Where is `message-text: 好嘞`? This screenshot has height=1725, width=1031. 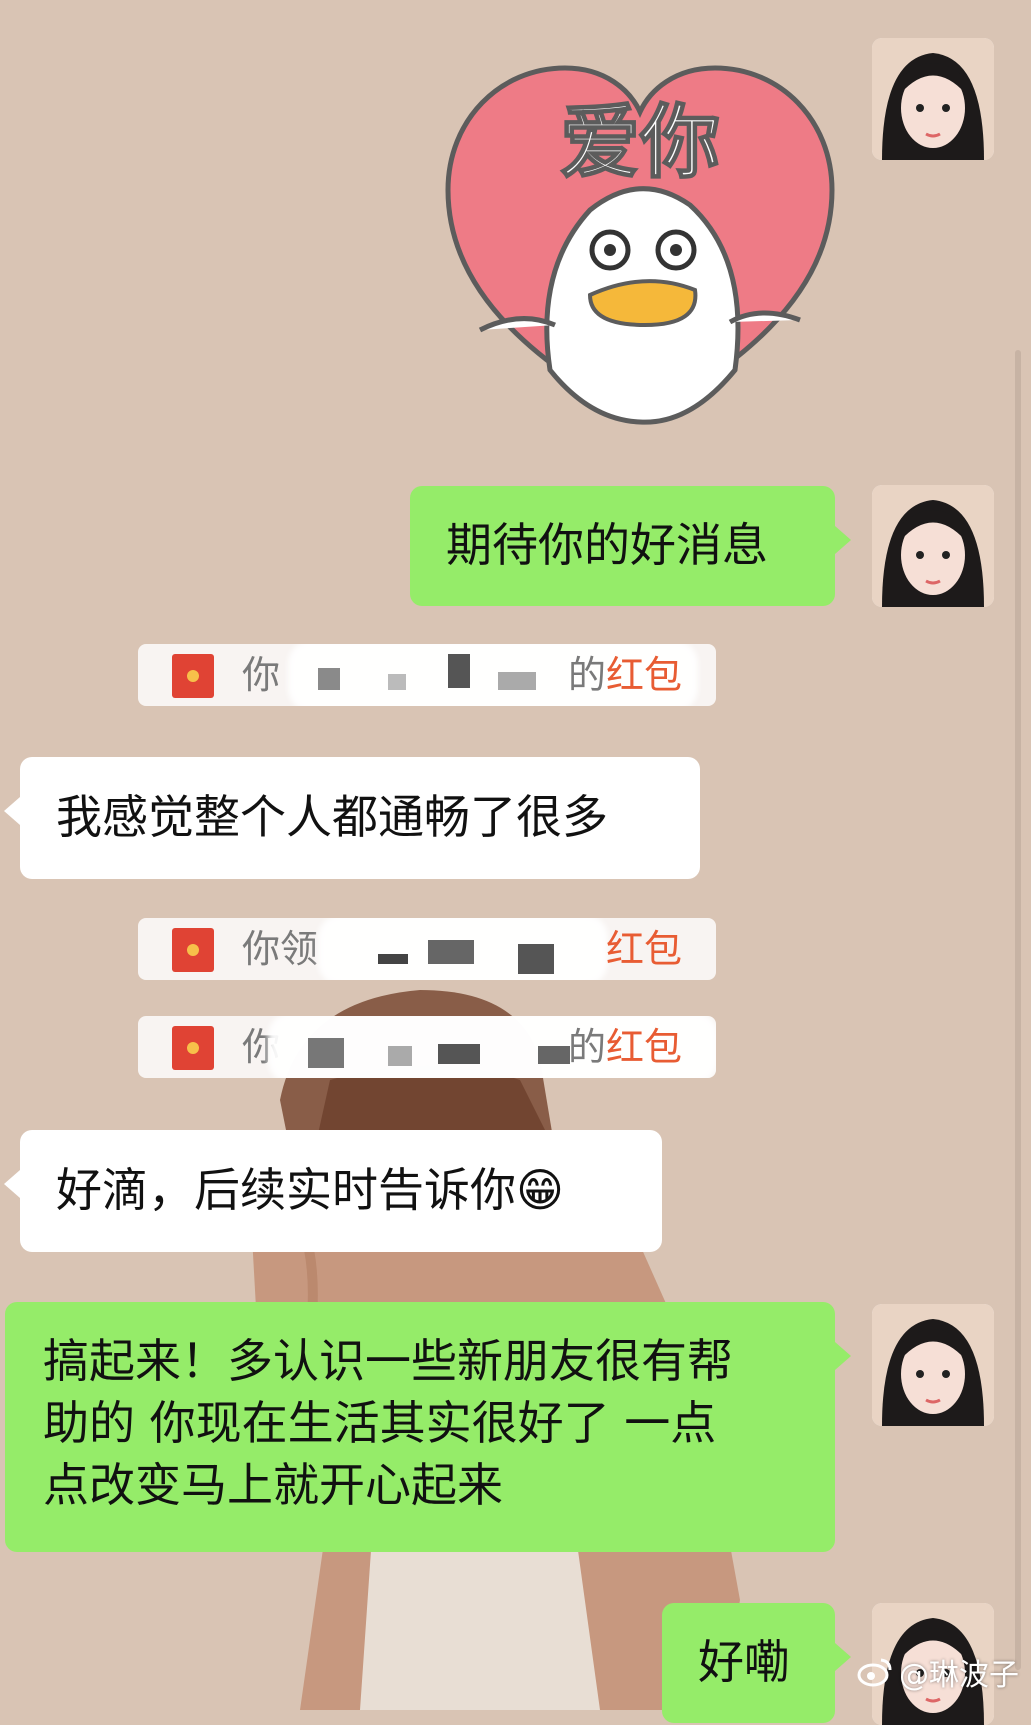
message-text: 好嘞 is located at coordinates (744, 1662).